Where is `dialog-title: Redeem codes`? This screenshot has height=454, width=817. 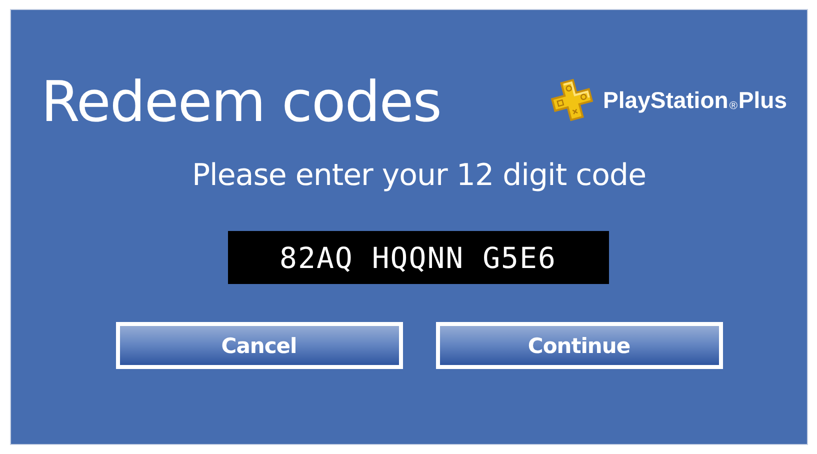 dialog-title: Redeem codes is located at coordinates (241, 103).